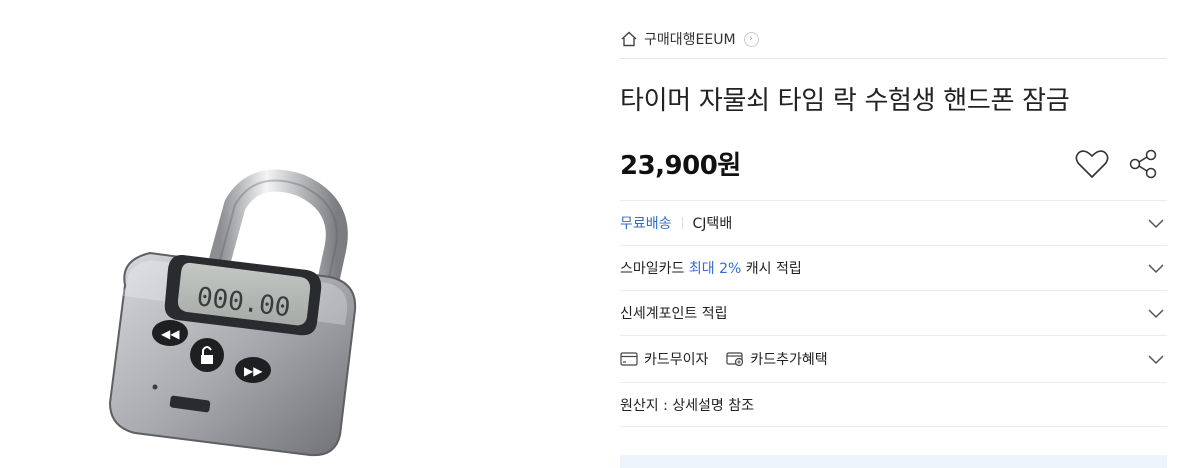 This screenshot has width=1200, height=468. Describe the element at coordinates (845, 101) in the screenshot. I see `product-title: 타이머 자물쇠 타임 락 수험생 핸드폰 잠금` at that location.